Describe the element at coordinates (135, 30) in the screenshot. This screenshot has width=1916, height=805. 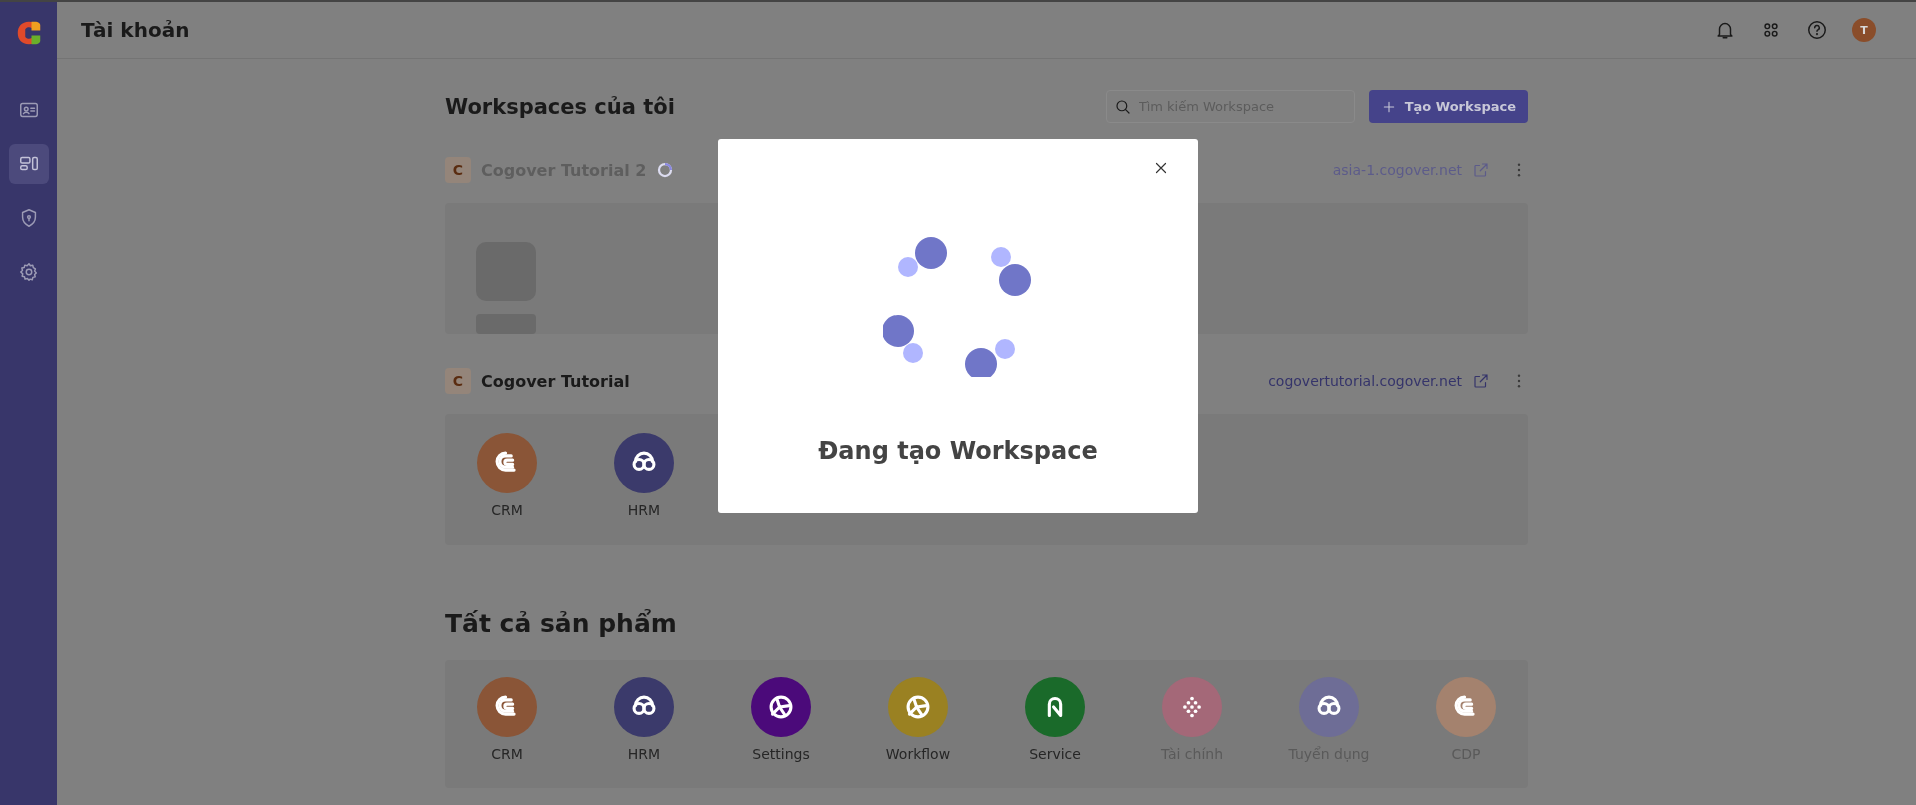
I see `page-title: Tài khoản` at that location.